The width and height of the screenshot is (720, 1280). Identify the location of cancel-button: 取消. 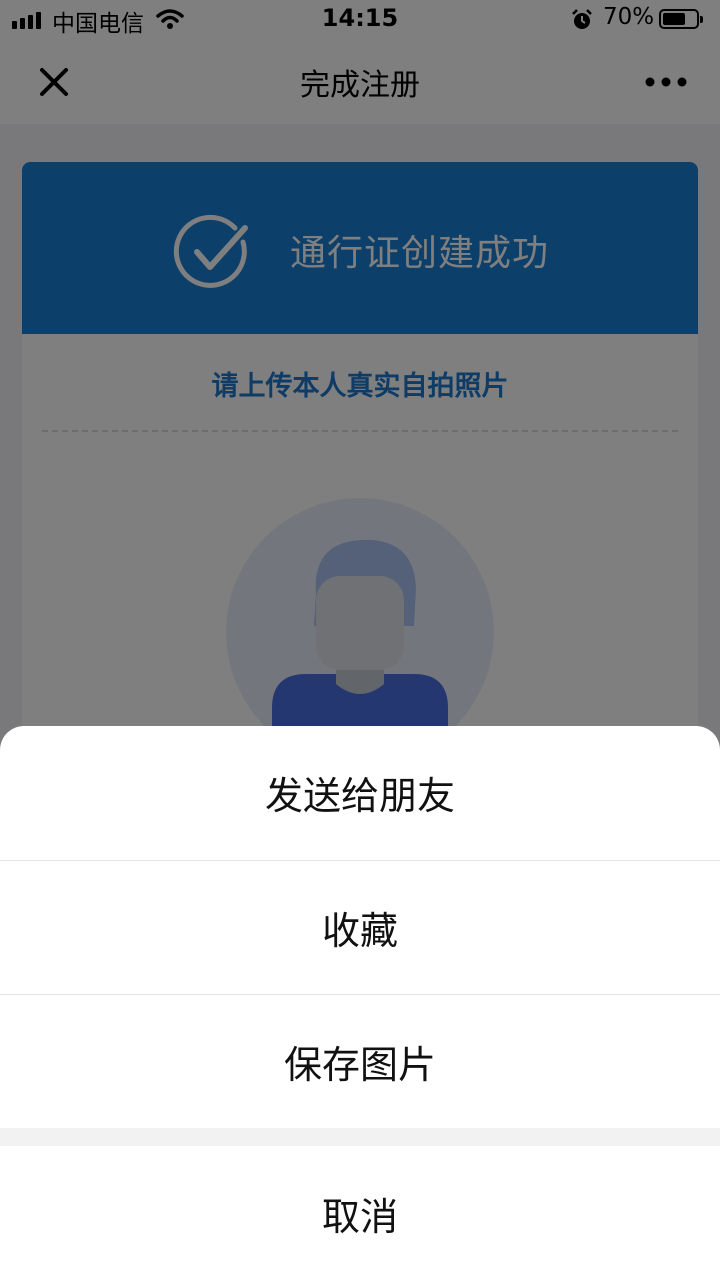
(360, 1213).